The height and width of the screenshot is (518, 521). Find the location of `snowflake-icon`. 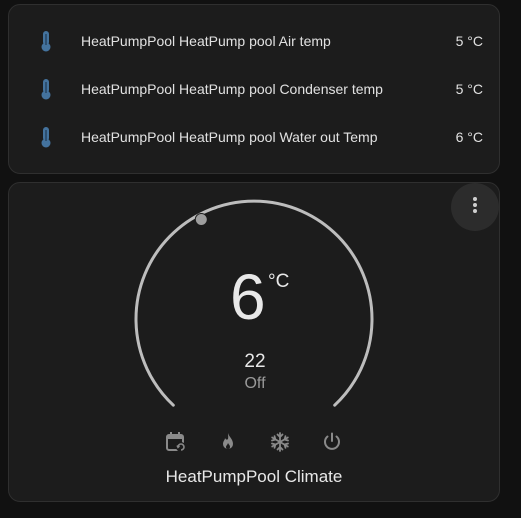

snowflake-icon is located at coordinates (280, 445).